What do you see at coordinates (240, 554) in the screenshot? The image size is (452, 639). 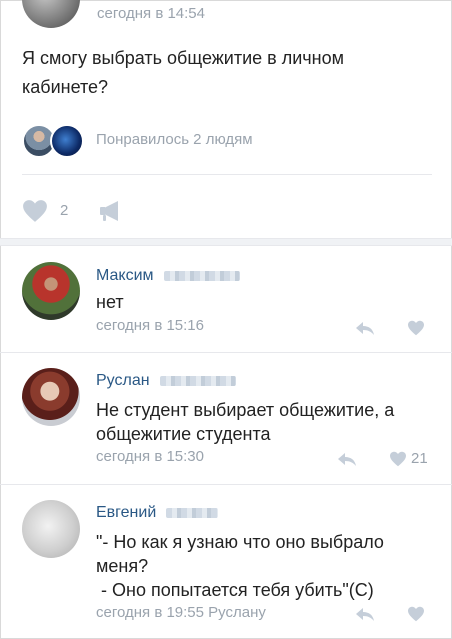 I see `comment-text-line: "- Но как я узнаю что оно выбрало меня?` at bounding box center [240, 554].